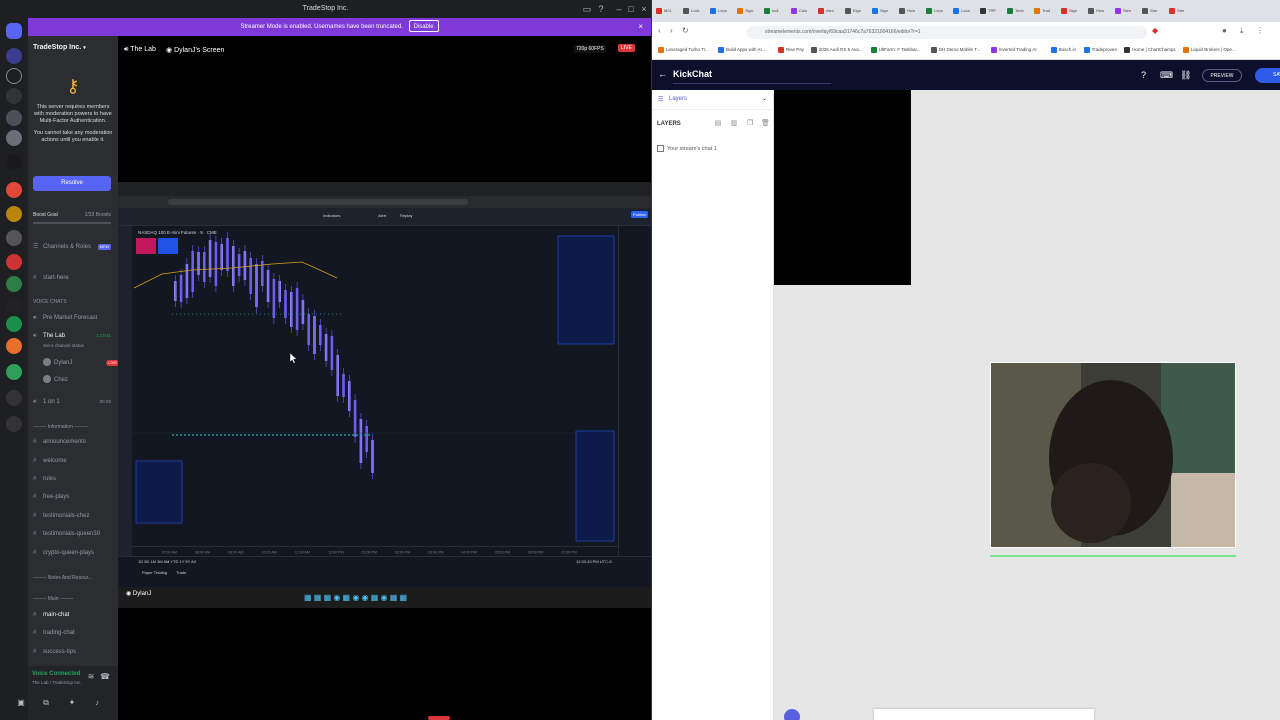 Image resolution: width=1280 pixels, height=720 pixels. I want to click on browser-tab: Indi, so click(774, 11).